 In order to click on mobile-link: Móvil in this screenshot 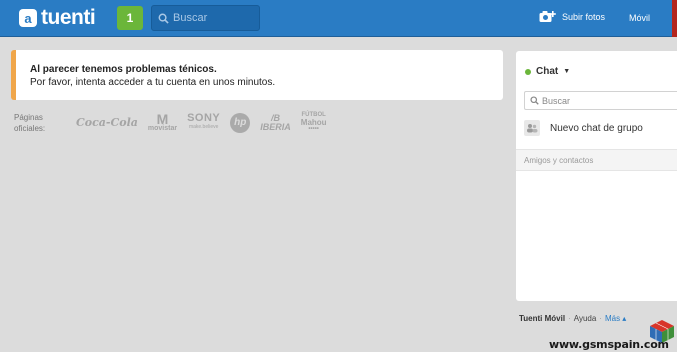, I will do `click(639, 18)`.